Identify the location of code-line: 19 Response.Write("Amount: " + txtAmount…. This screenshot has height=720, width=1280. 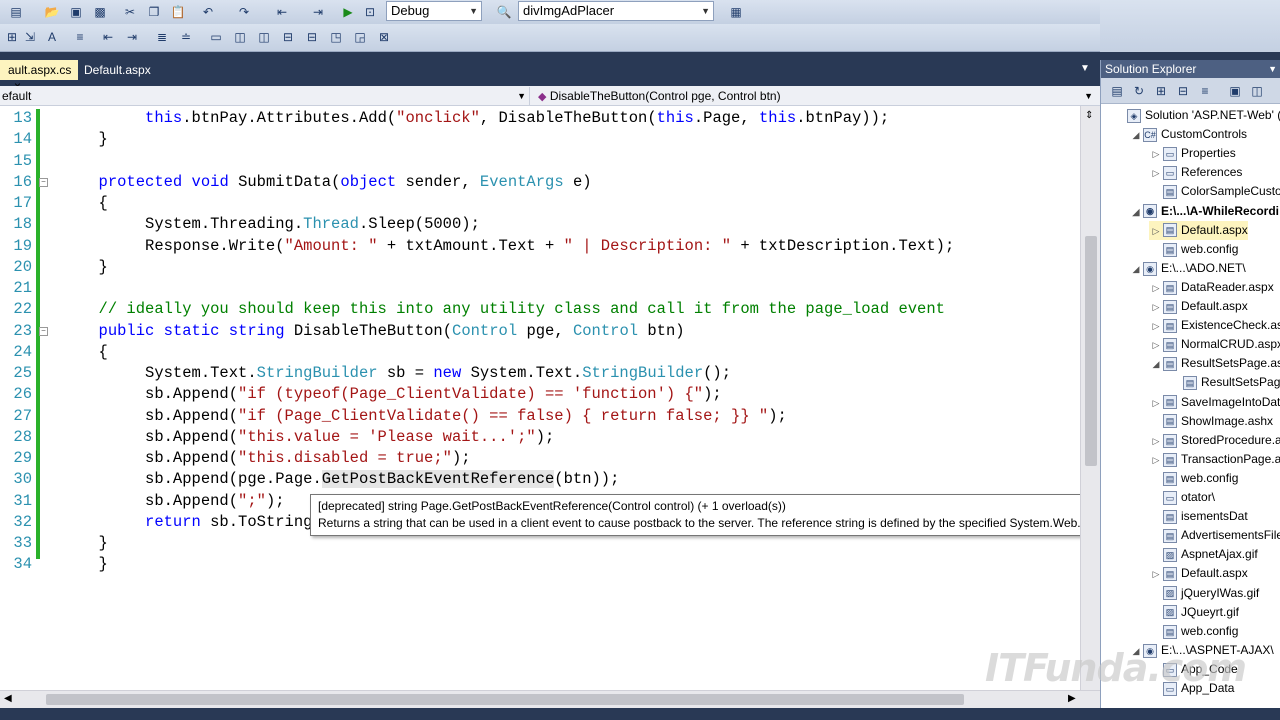
(540, 246).